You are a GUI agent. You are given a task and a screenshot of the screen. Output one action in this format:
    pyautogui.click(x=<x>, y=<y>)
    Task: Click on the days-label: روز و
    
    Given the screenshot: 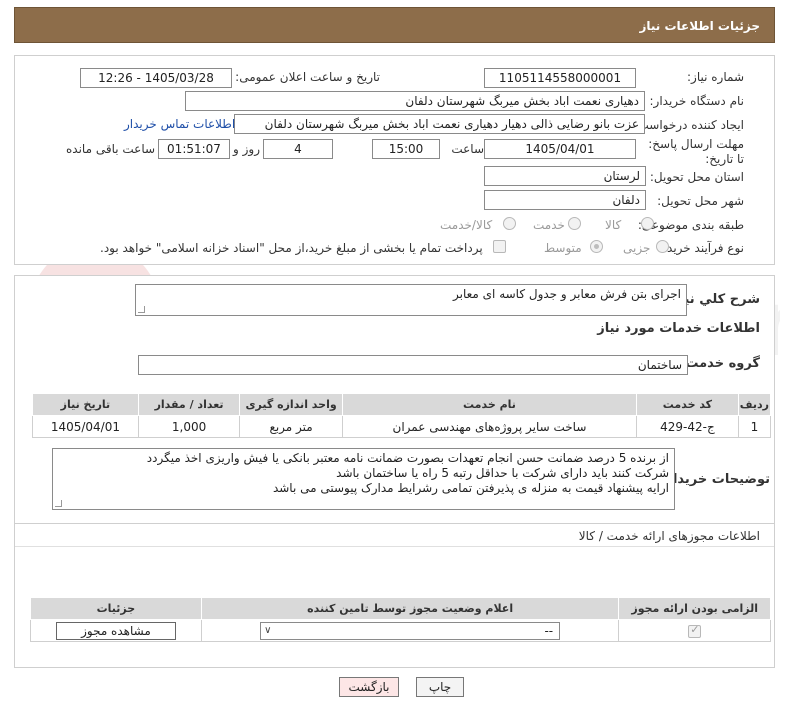 What is the action you would take?
    pyautogui.click(x=246, y=149)
    